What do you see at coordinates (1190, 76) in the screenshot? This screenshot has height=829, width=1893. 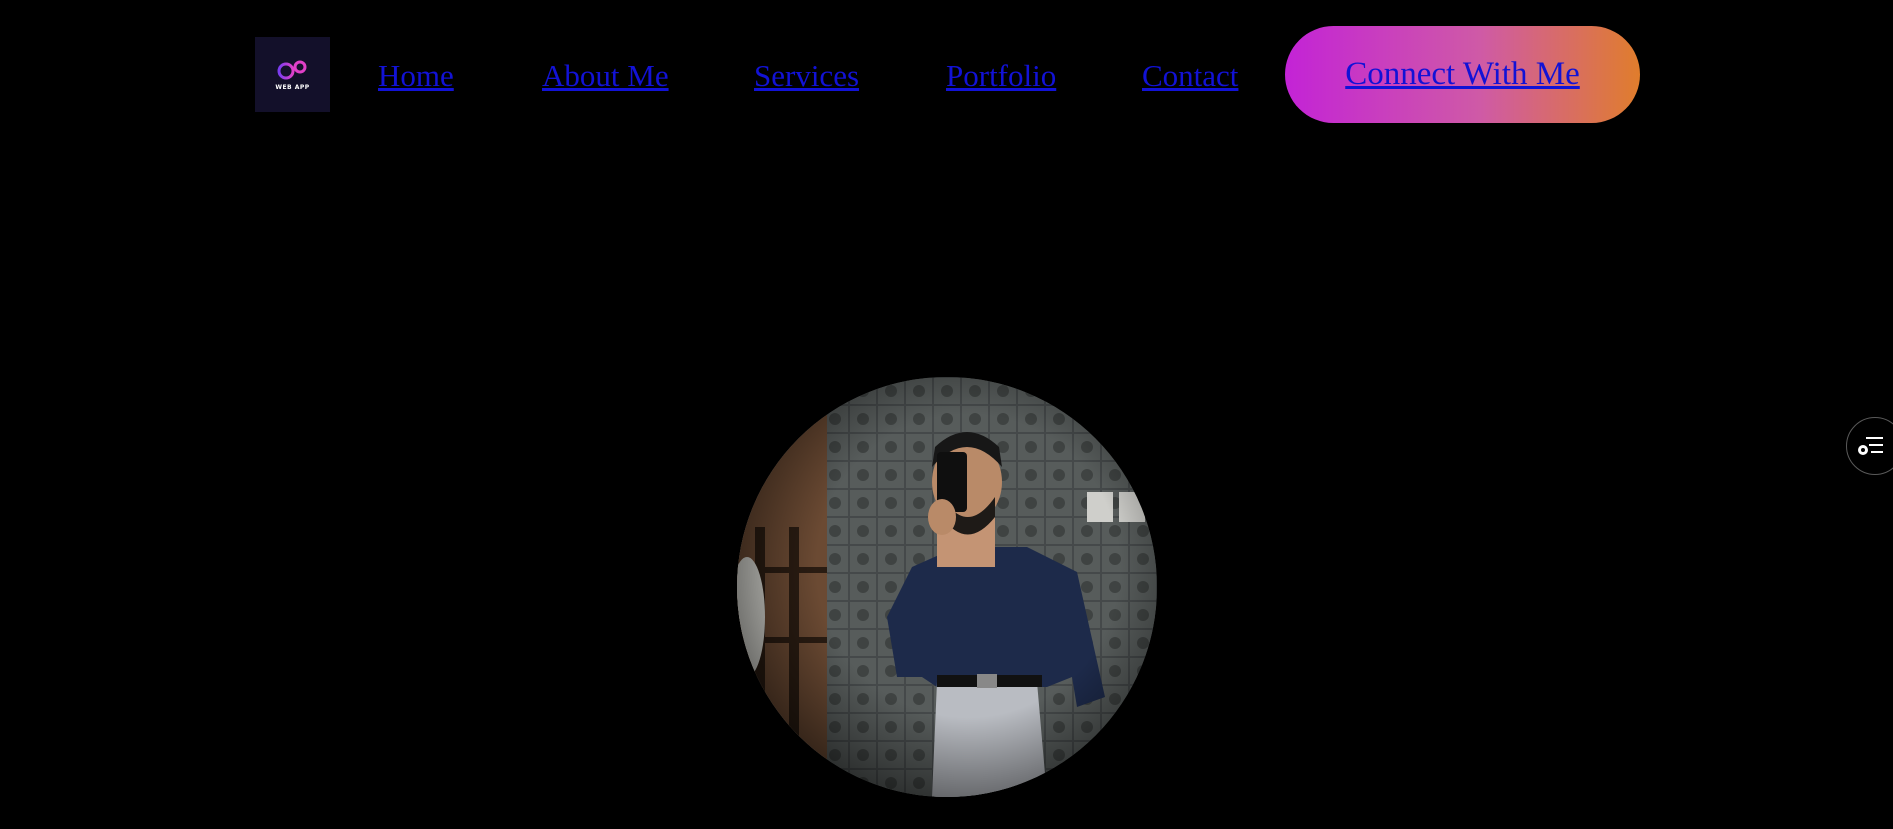 I see `nav-link-contact: Contact` at bounding box center [1190, 76].